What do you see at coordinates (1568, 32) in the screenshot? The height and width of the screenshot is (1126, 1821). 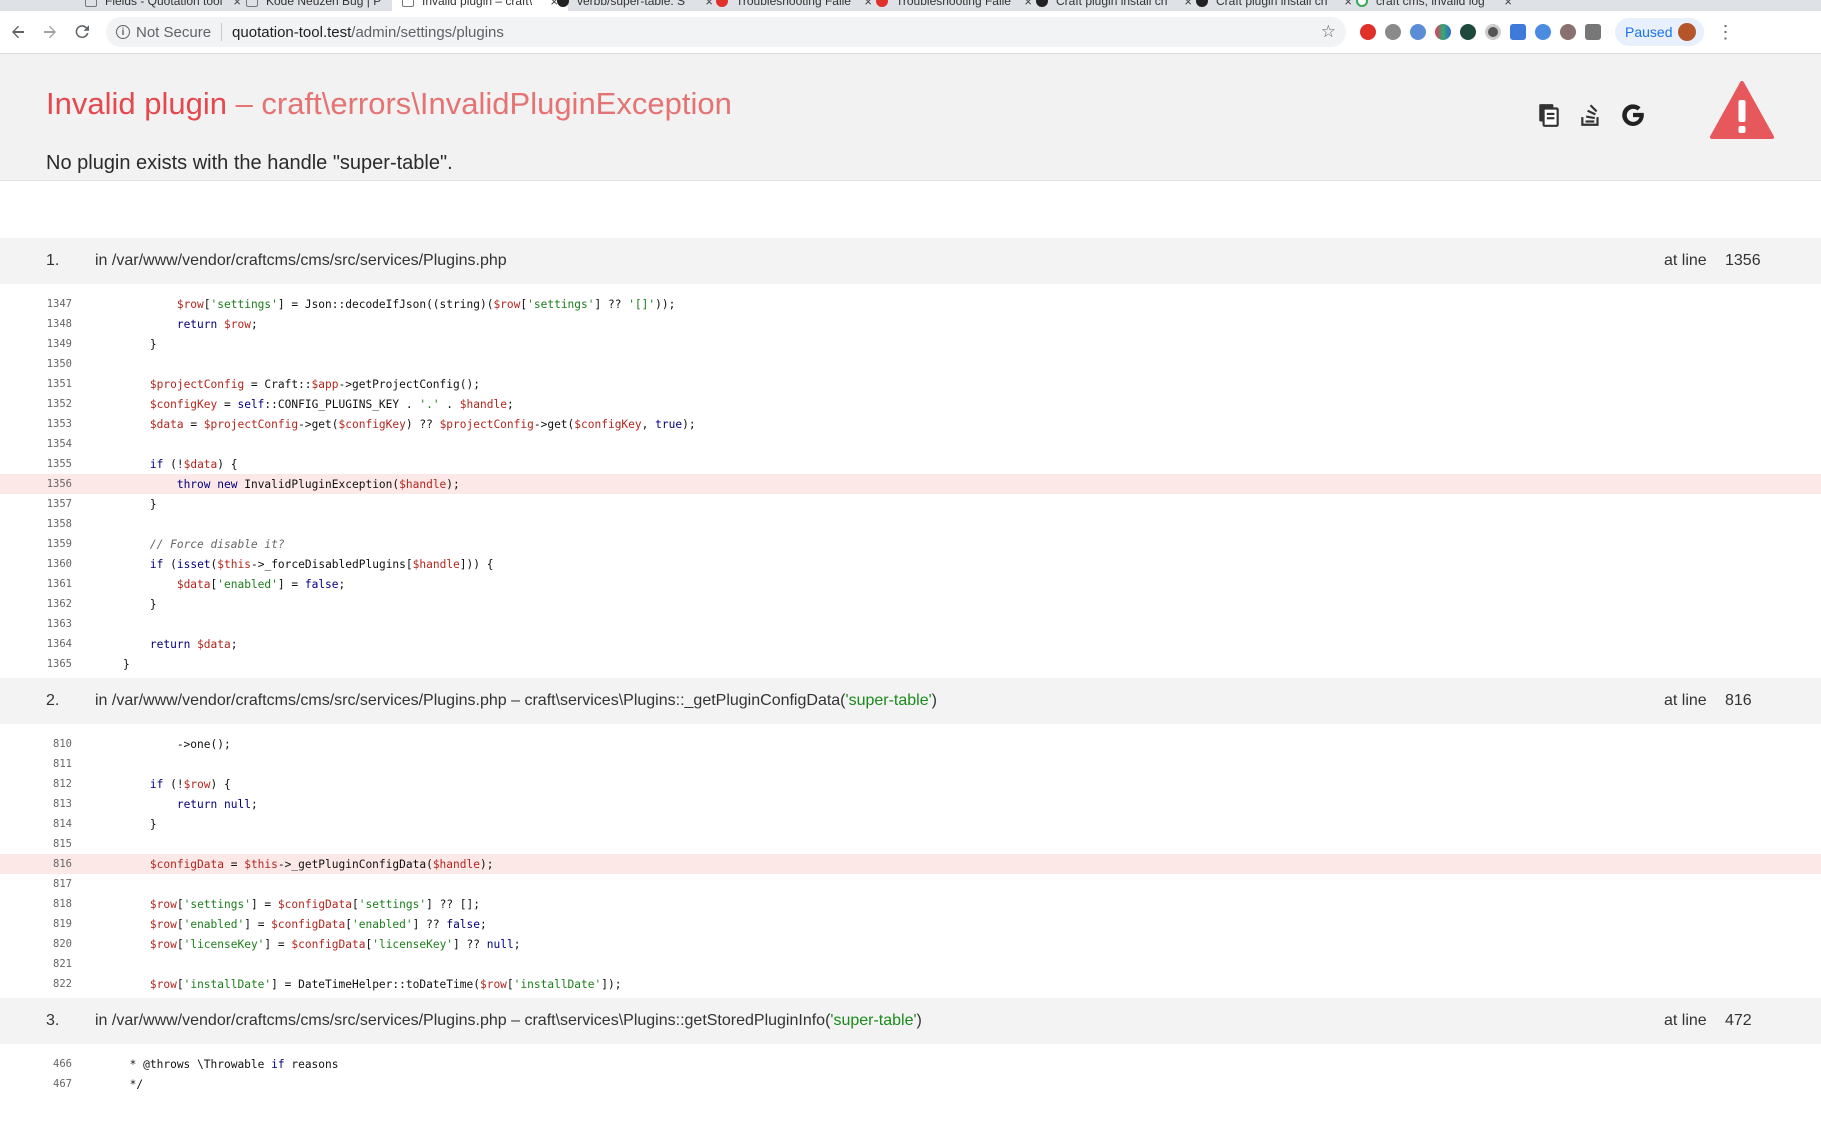 I see `circle-extension-icon` at bounding box center [1568, 32].